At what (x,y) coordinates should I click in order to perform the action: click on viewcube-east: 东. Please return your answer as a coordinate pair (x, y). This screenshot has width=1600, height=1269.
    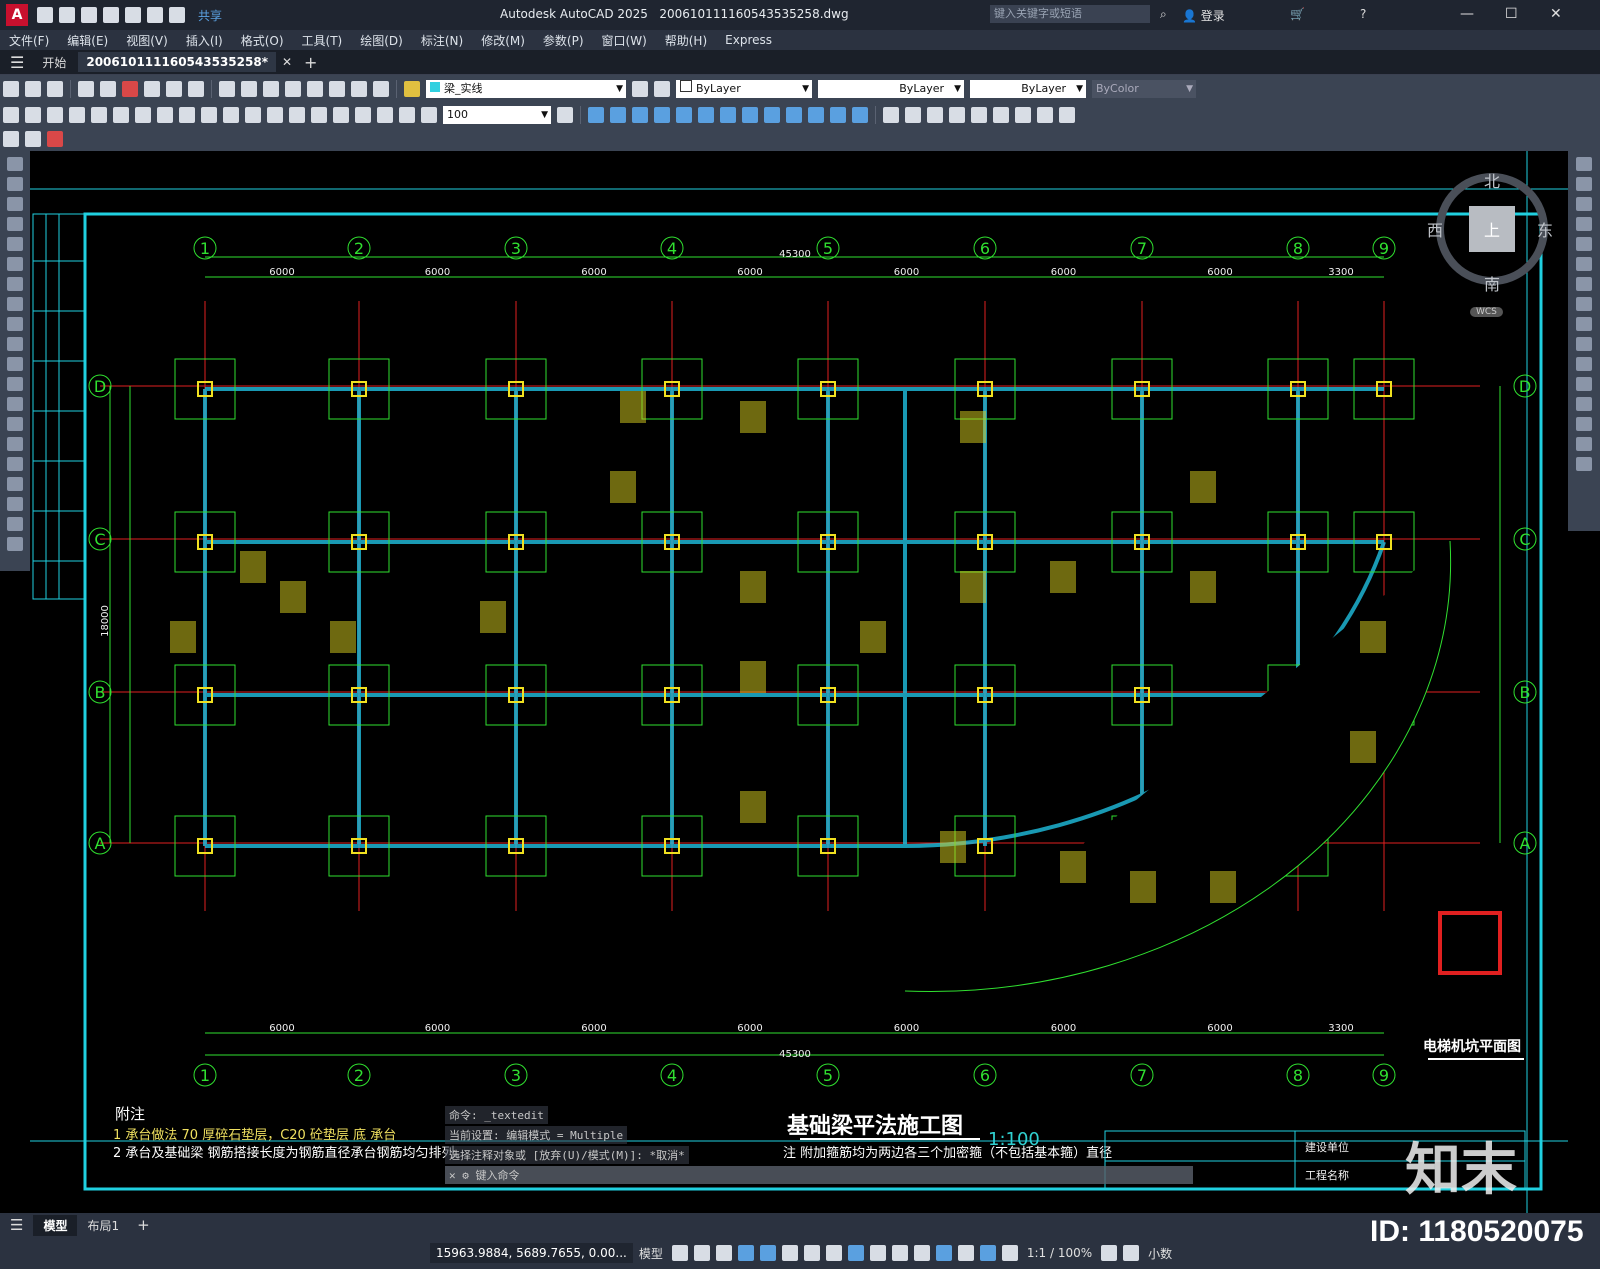
    Looking at the image, I should click on (1545, 229).